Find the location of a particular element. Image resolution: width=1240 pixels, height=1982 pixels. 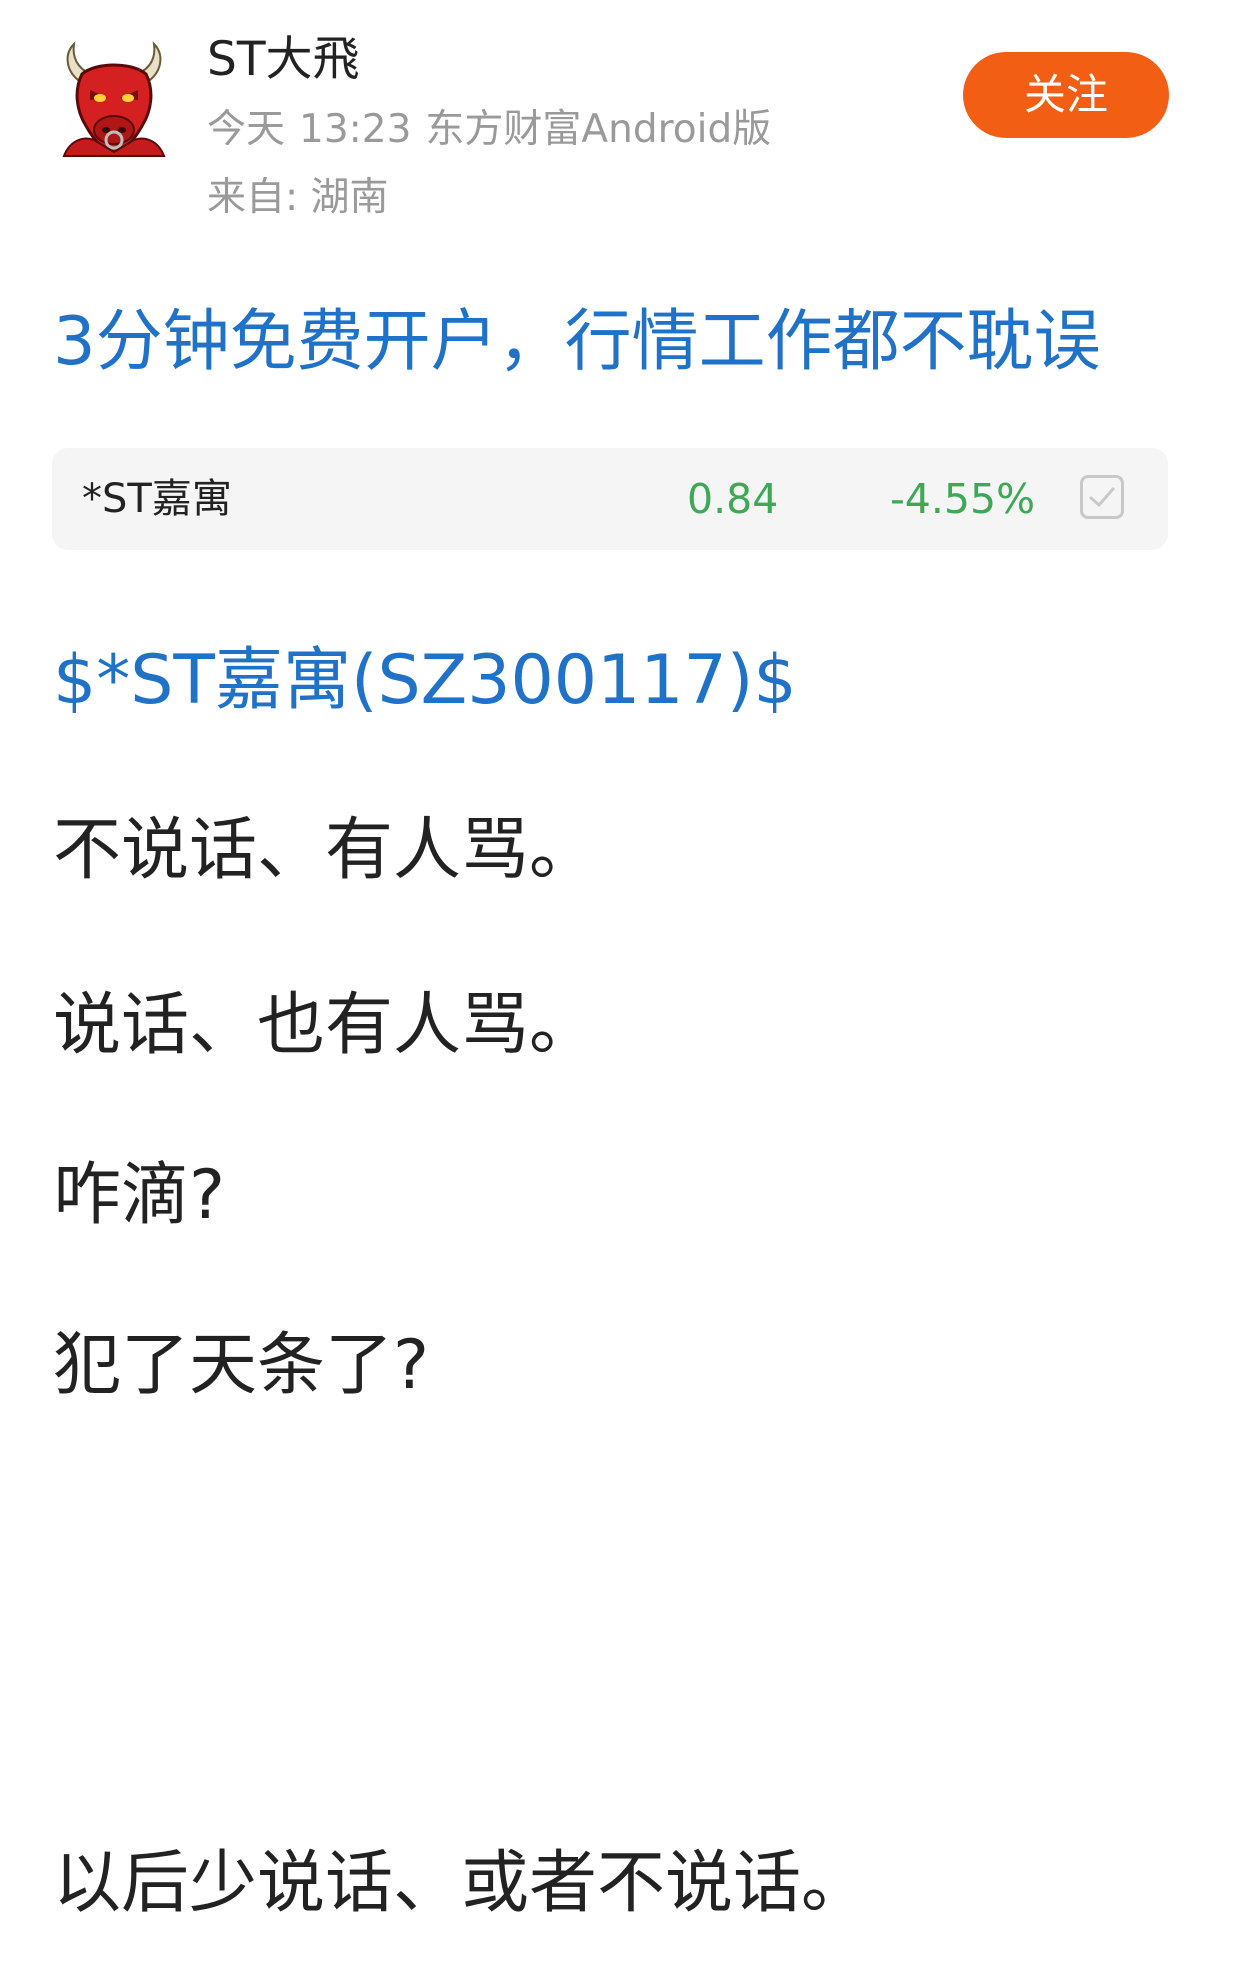

post-meta: 今天 13:23 东方财富Android版 is located at coordinates (489, 130).